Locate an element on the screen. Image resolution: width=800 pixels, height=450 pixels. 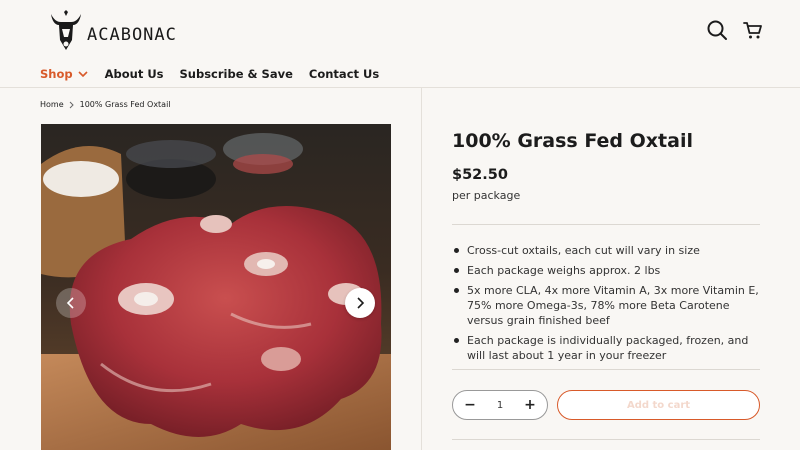
breadcrumb: Home 100% Grass Fed Oxtail is located at coordinates (105, 104).